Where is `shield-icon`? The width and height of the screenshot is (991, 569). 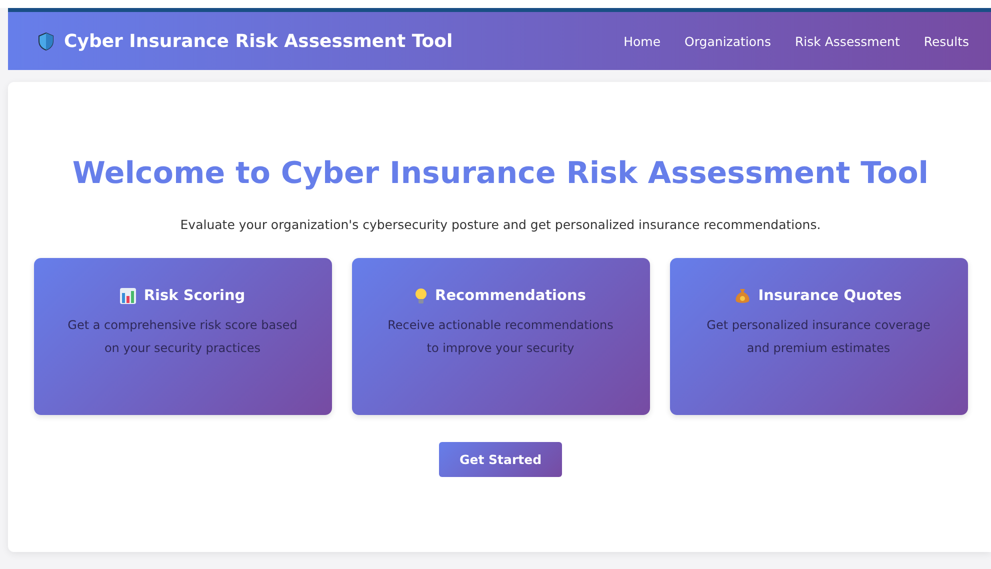
shield-icon is located at coordinates (46, 41).